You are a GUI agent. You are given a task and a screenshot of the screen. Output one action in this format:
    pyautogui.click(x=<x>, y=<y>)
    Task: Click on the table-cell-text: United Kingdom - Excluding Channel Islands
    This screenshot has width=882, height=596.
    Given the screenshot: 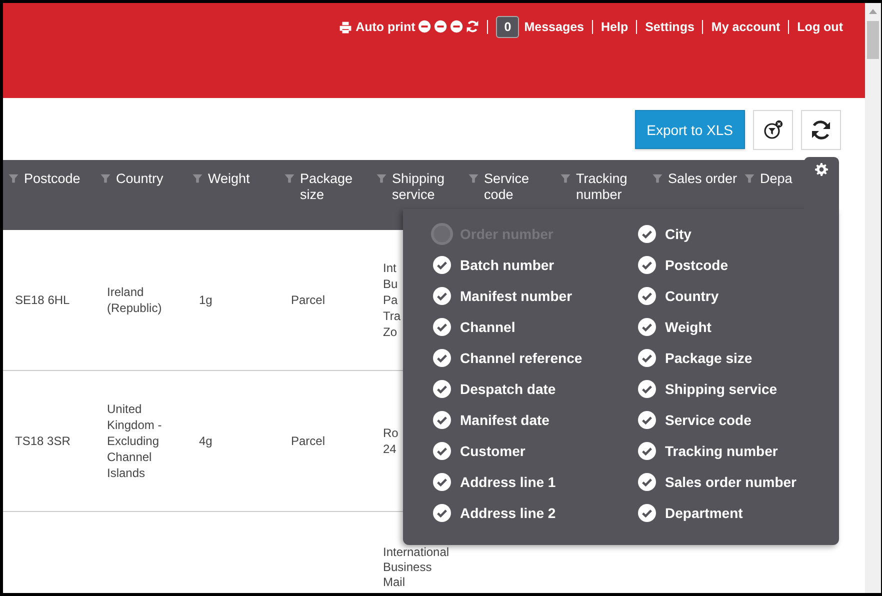 What is the action you would take?
    pyautogui.click(x=135, y=441)
    